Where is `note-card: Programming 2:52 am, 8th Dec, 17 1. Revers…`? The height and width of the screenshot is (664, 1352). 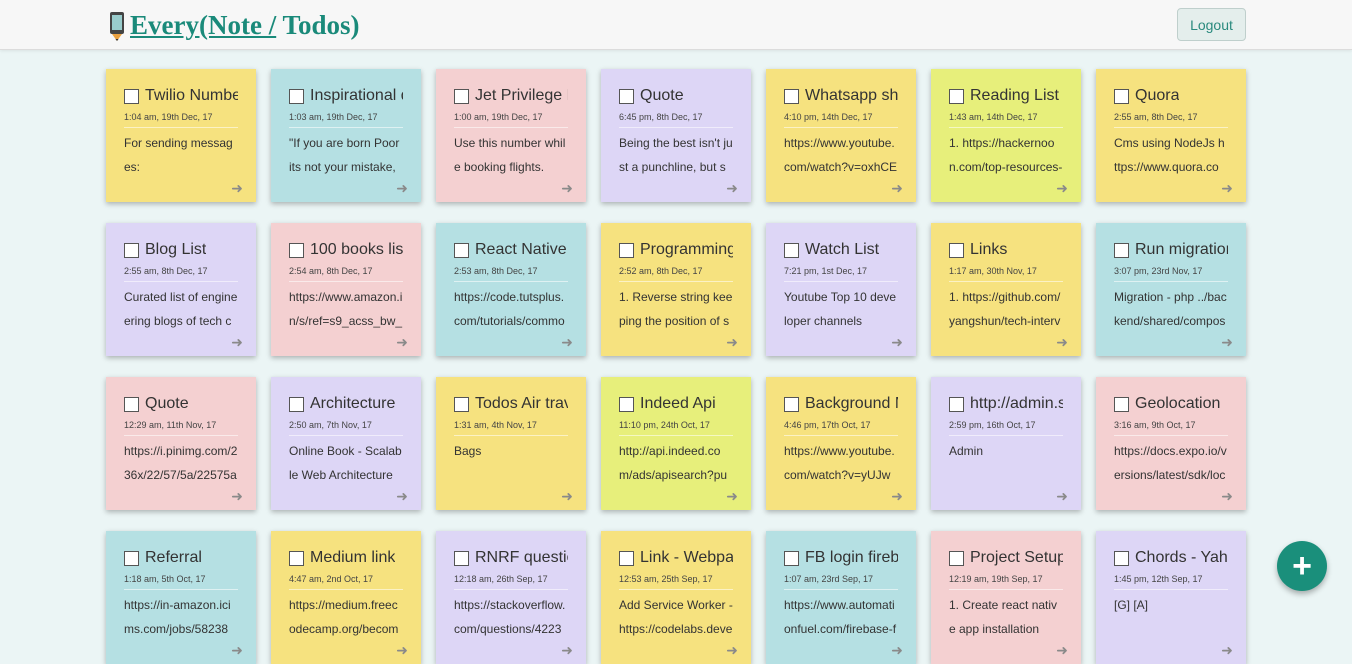
note-card: Programming 2:52 am, 8th Dec, 17 1. Revers… is located at coordinates (676, 289).